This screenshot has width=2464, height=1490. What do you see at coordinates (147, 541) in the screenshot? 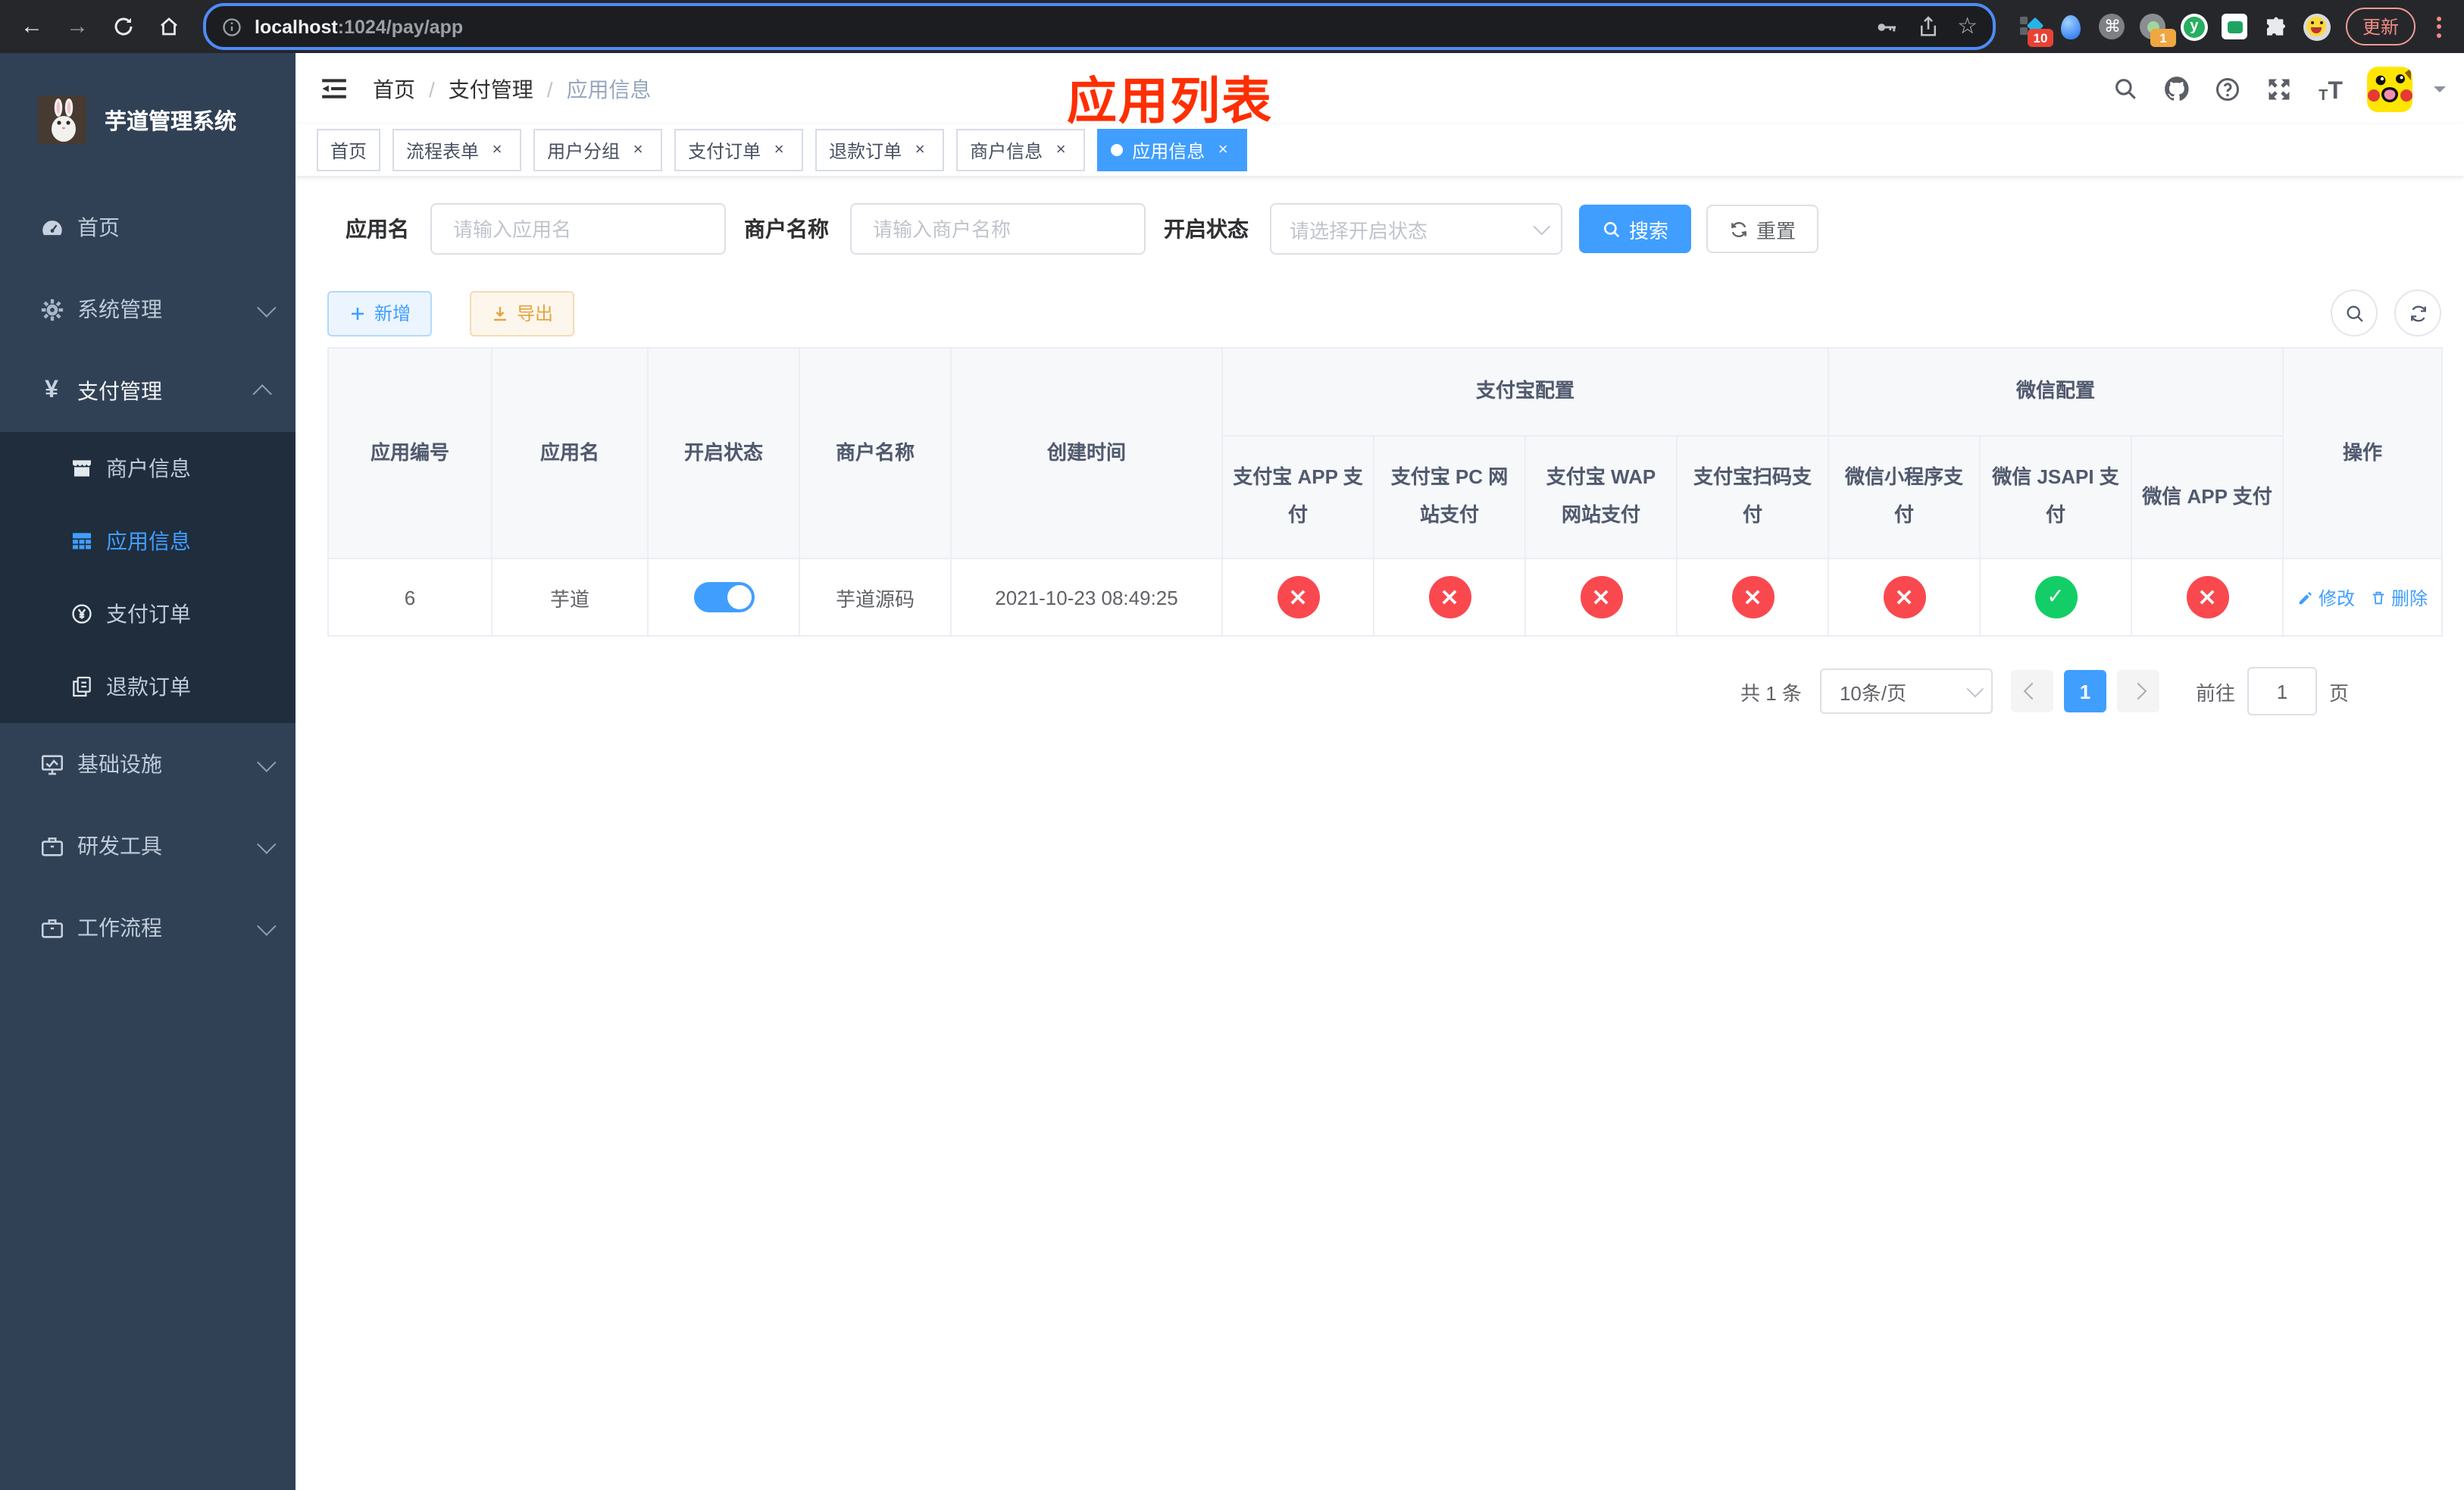
I see `sidebar-item-app-info: 应用信息` at bounding box center [147, 541].